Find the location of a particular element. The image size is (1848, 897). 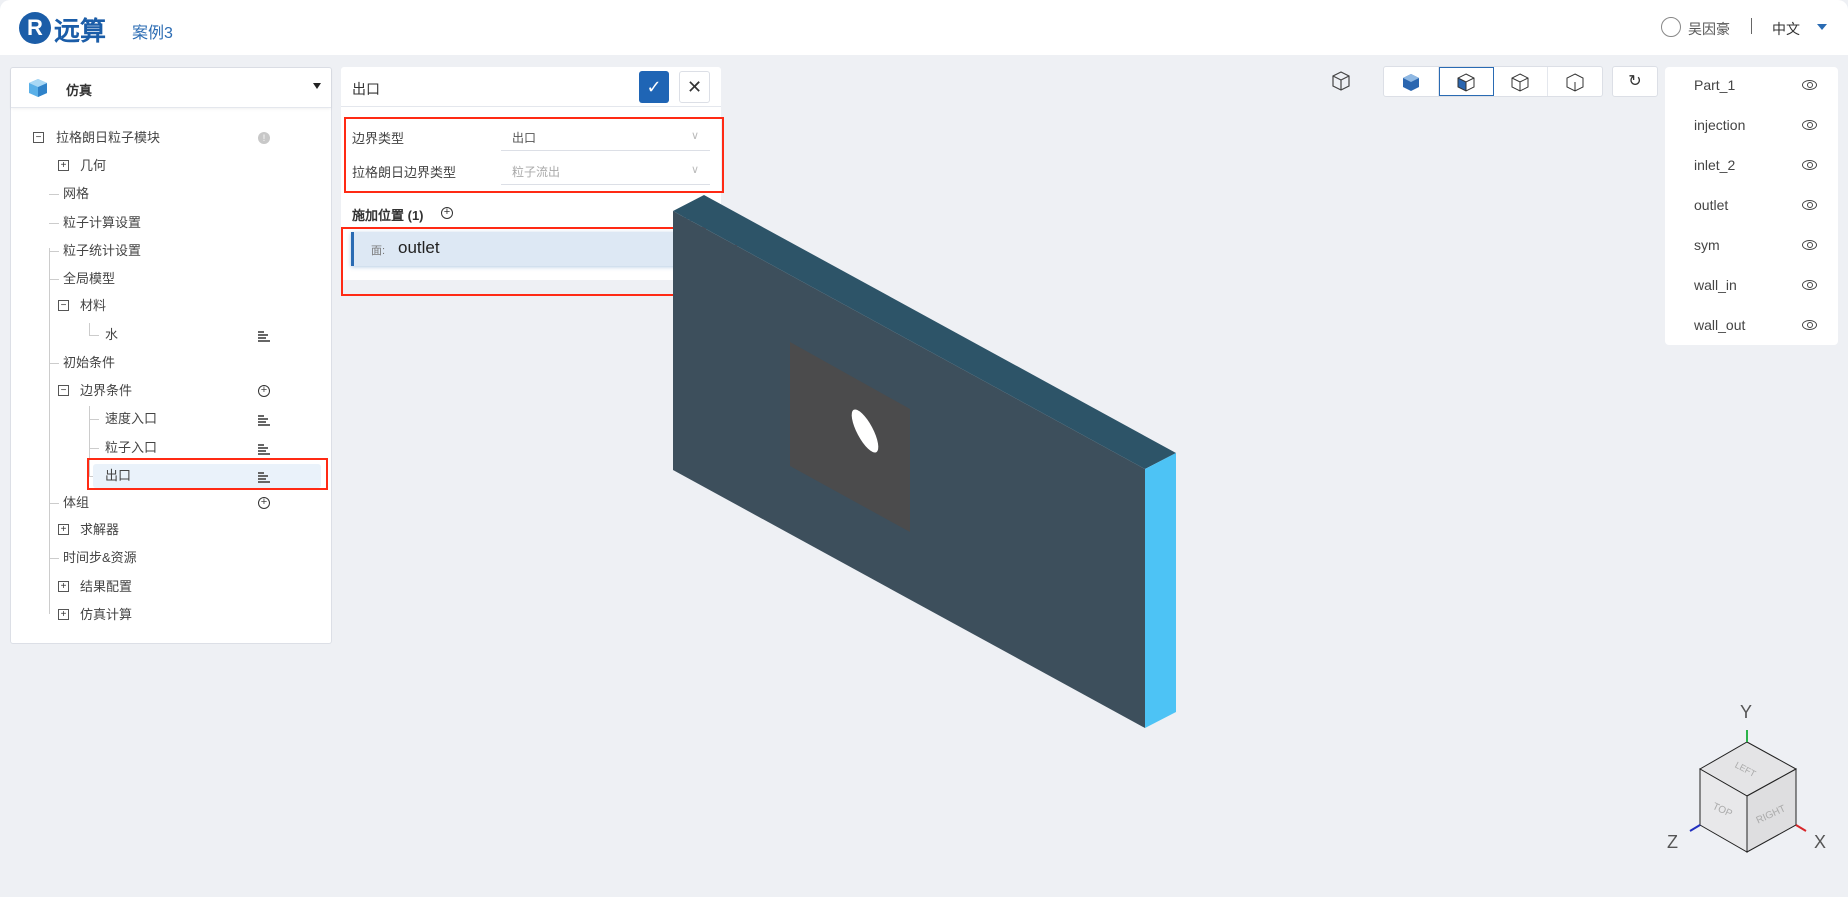

panel-header: 仿真 is located at coordinates (171, 88).